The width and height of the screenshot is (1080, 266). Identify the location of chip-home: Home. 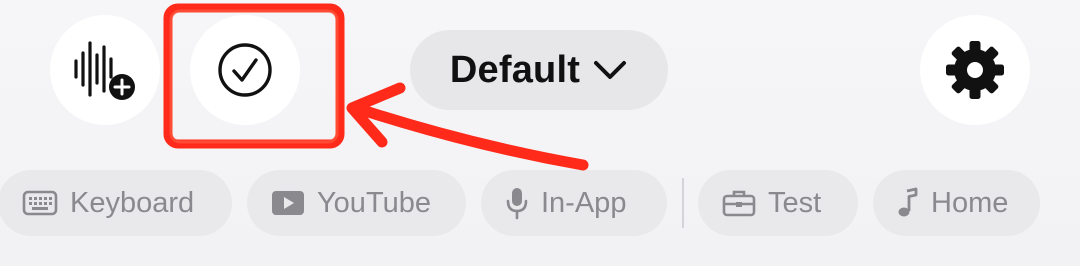
(956, 203).